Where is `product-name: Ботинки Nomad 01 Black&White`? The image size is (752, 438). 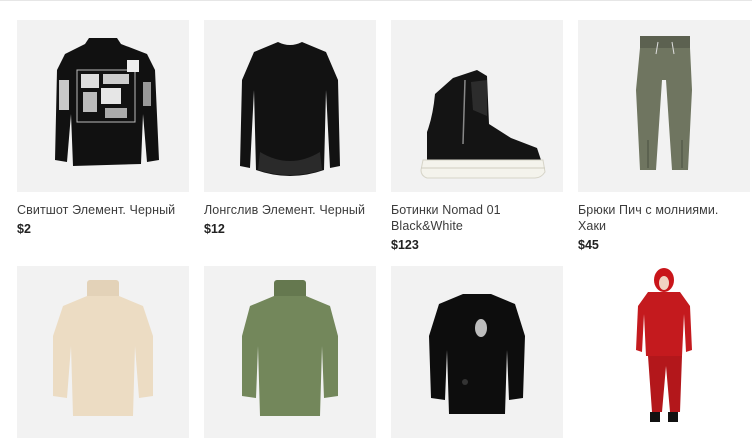 product-name: Ботинки Nomad 01 Black&White is located at coordinates (477, 218).